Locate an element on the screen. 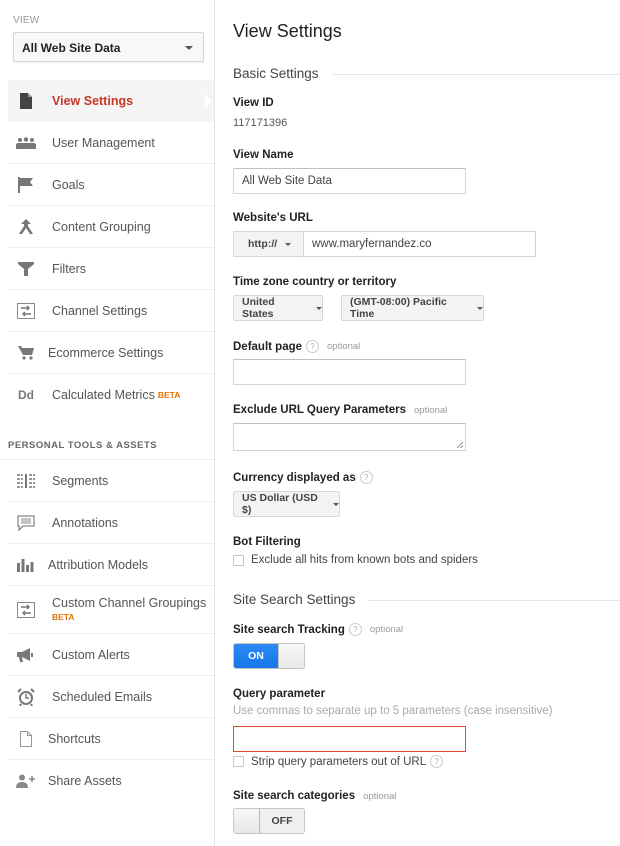  site-search-tracking-toggle: ON is located at coordinates (269, 656).